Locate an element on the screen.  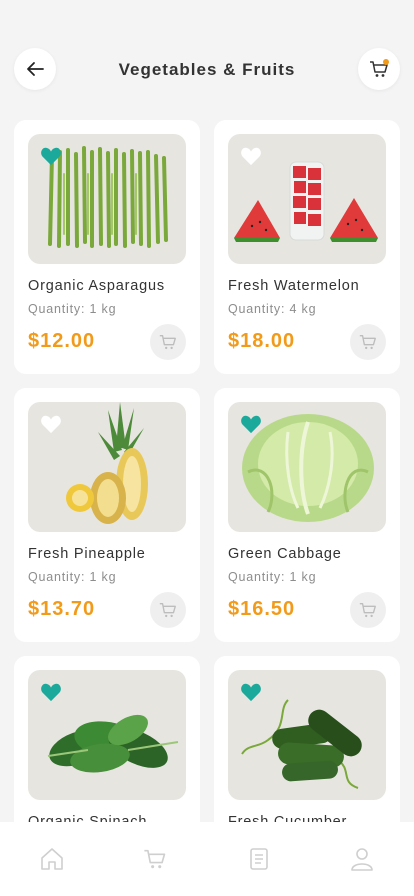
product-card: Fresh Watermelon Quantity: 4 kg $18.00 is located at coordinates (307, 247).